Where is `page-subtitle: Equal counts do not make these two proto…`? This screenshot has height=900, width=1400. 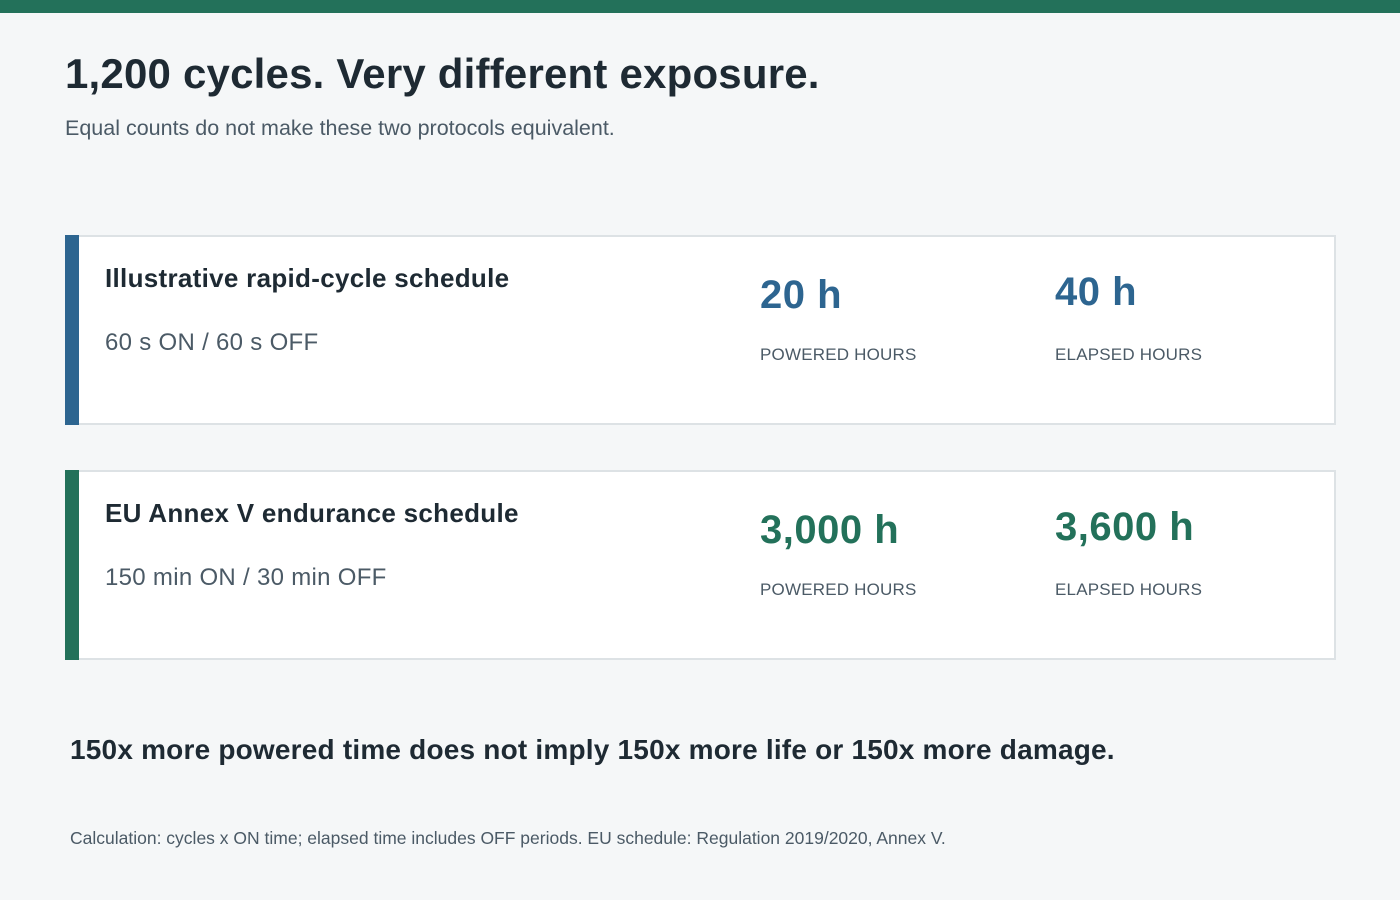
page-subtitle: Equal counts do not make these two proto… is located at coordinates (340, 128).